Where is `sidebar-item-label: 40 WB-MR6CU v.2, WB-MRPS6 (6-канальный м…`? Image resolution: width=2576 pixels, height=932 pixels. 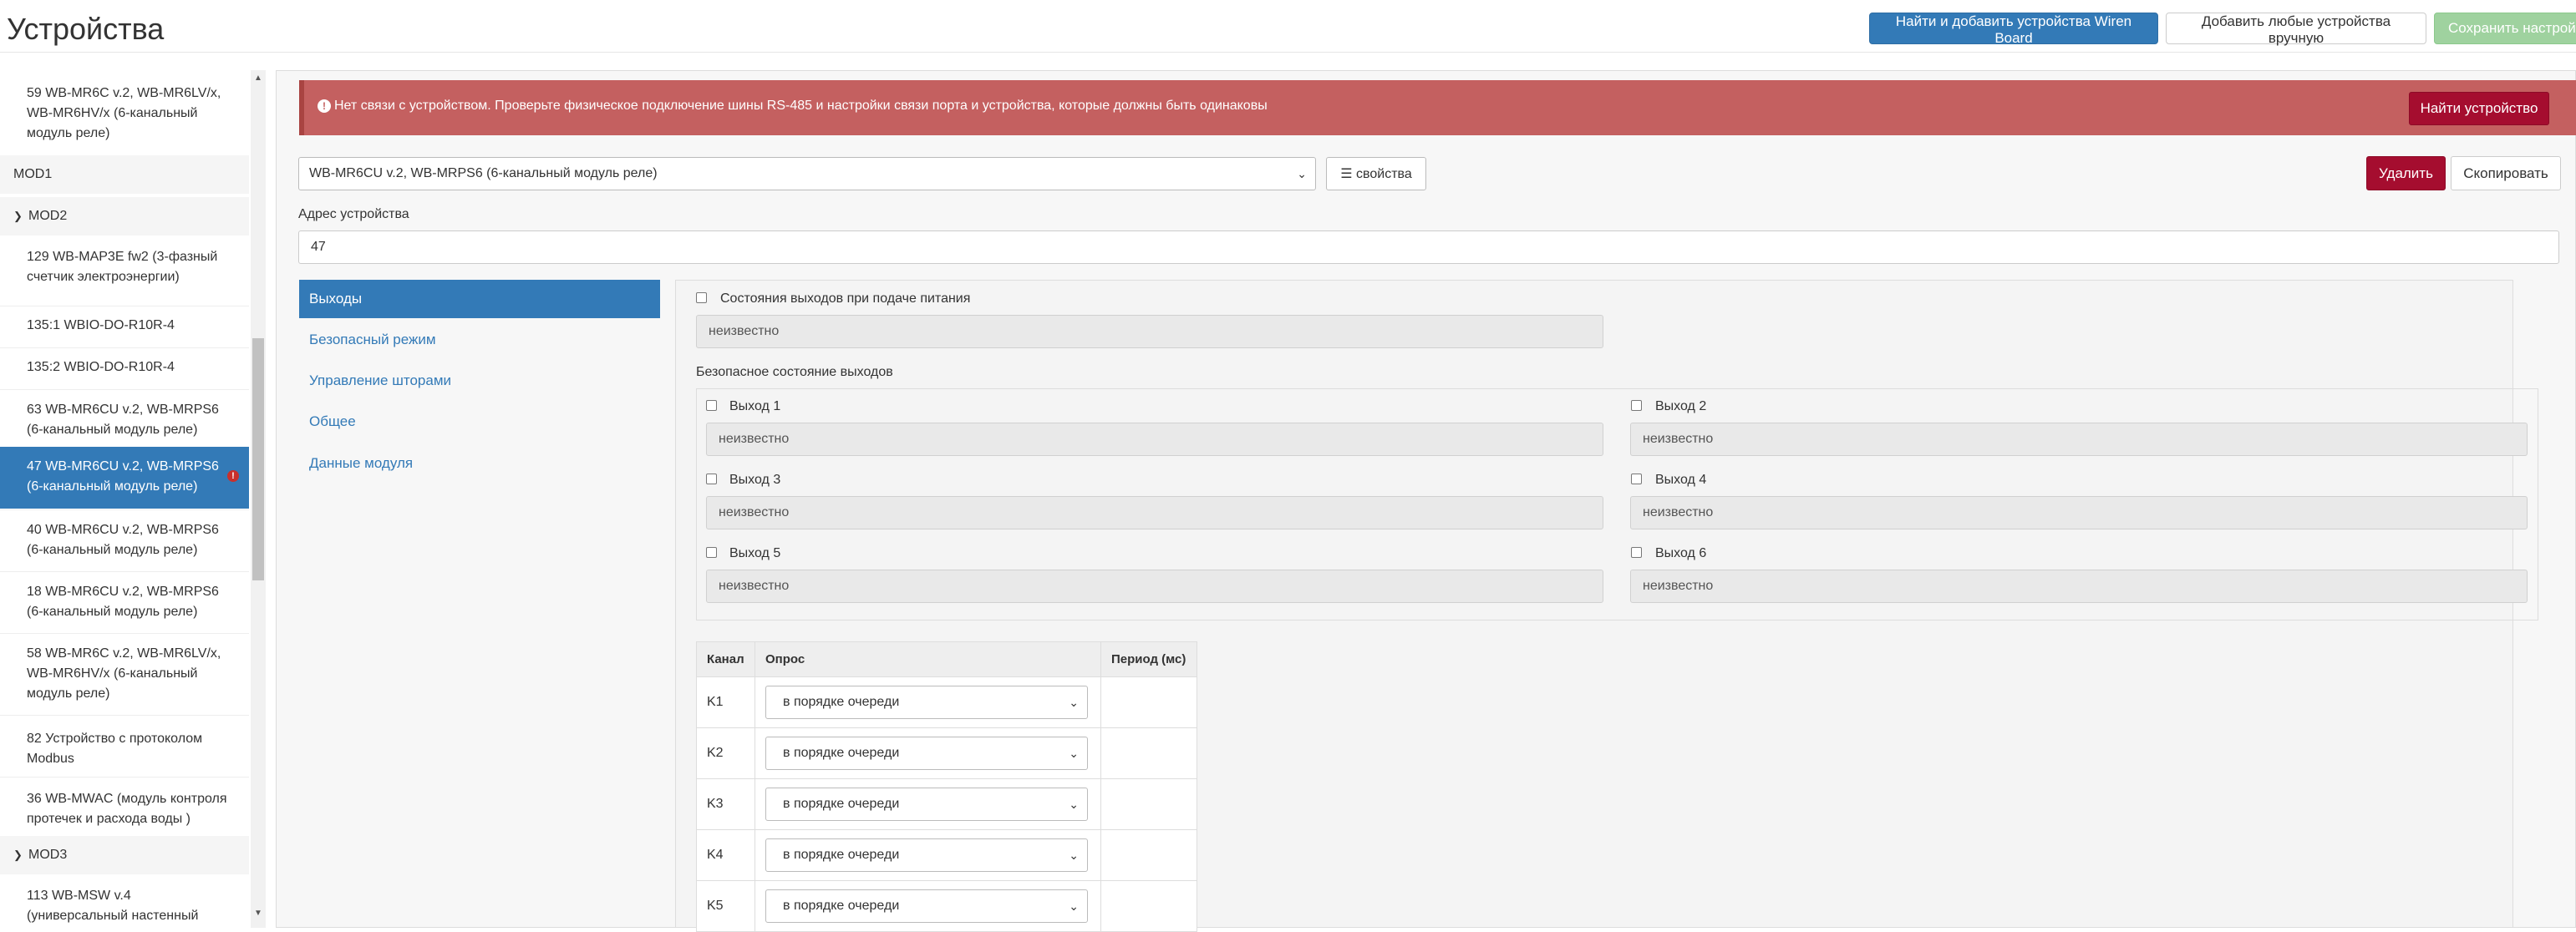 sidebar-item-label: 40 WB-MR6CU v.2, WB-MRPS6 (6-канальный м… is located at coordinates (123, 540).